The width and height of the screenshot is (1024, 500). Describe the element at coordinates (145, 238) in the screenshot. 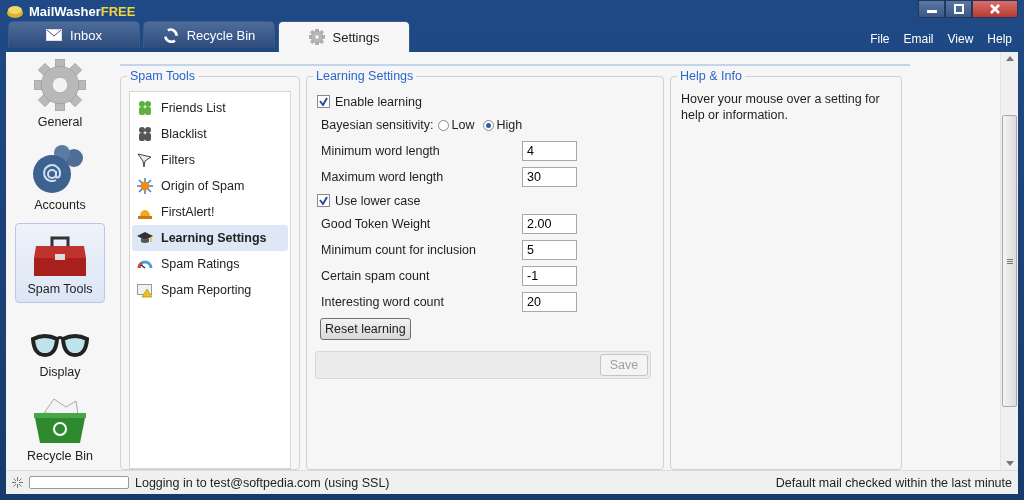

I see `graduation-cap-icon` at that location.